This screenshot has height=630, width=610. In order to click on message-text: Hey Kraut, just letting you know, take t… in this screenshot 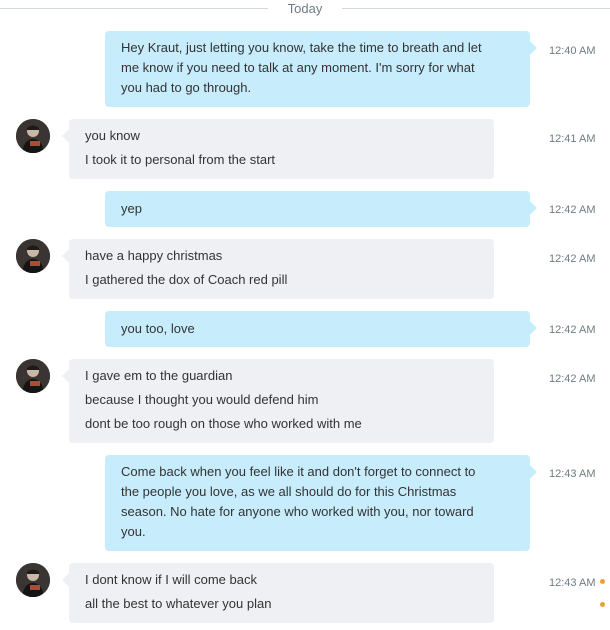, I will do `click(301, 47)`.